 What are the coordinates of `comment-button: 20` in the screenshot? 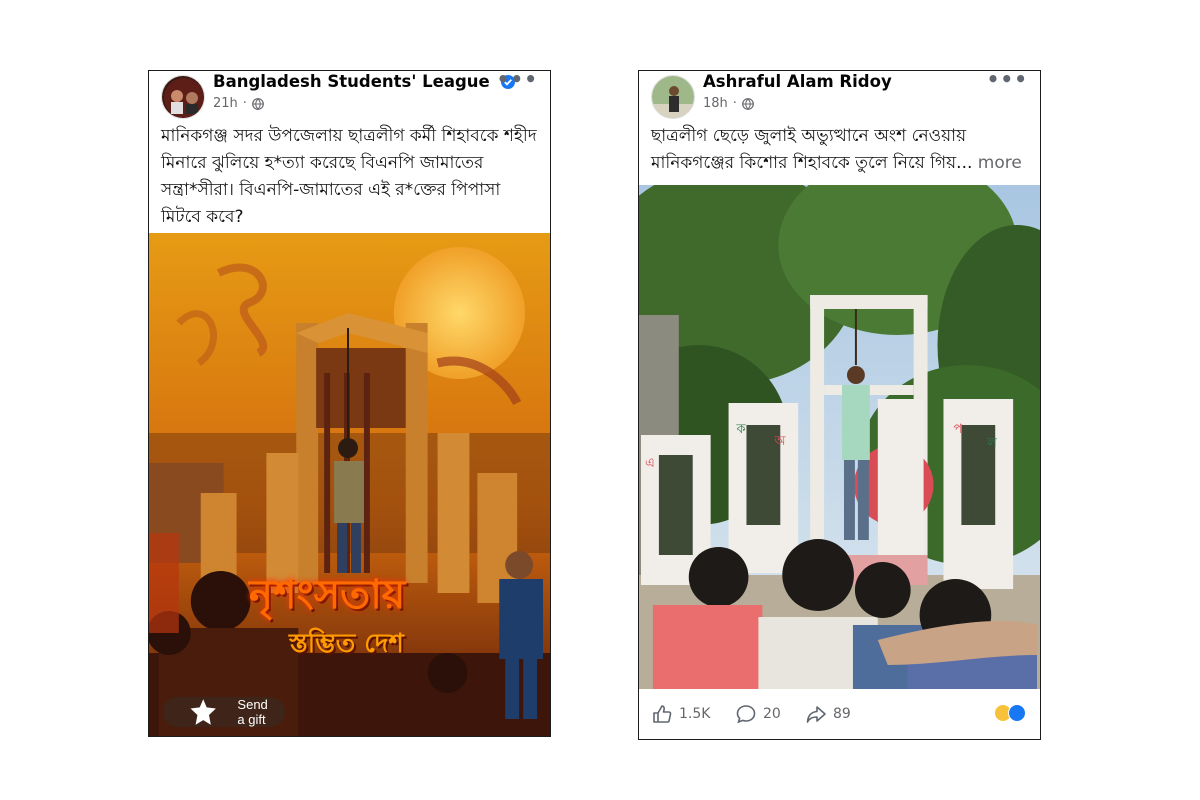 It's located at (758, 714).